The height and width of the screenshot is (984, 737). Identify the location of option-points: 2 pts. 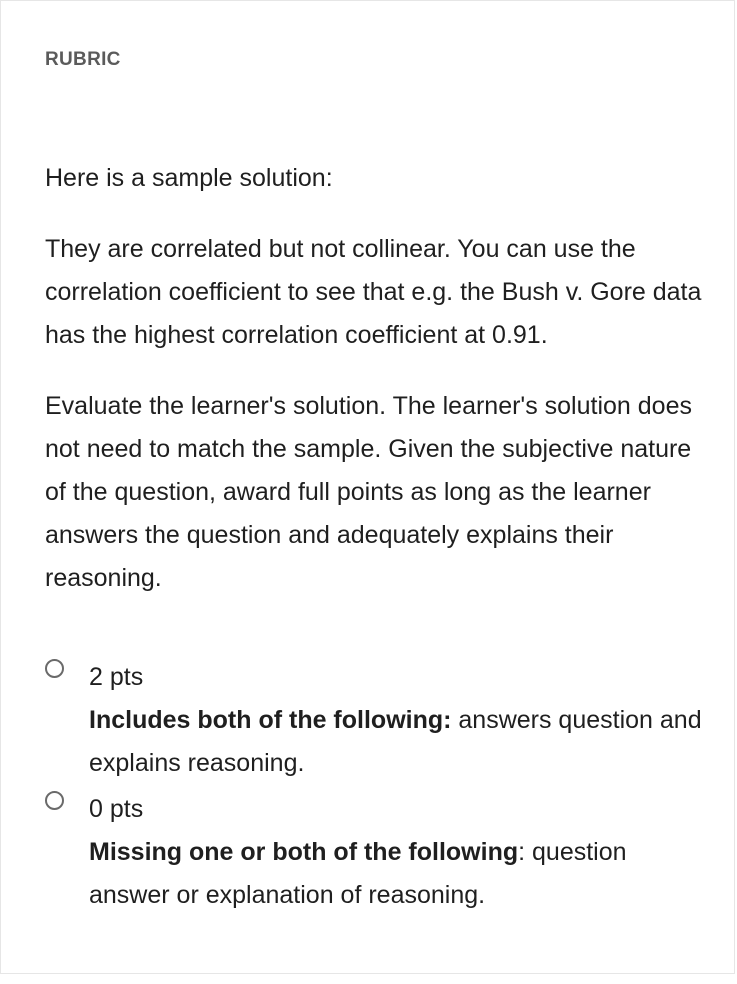
(116, 677).